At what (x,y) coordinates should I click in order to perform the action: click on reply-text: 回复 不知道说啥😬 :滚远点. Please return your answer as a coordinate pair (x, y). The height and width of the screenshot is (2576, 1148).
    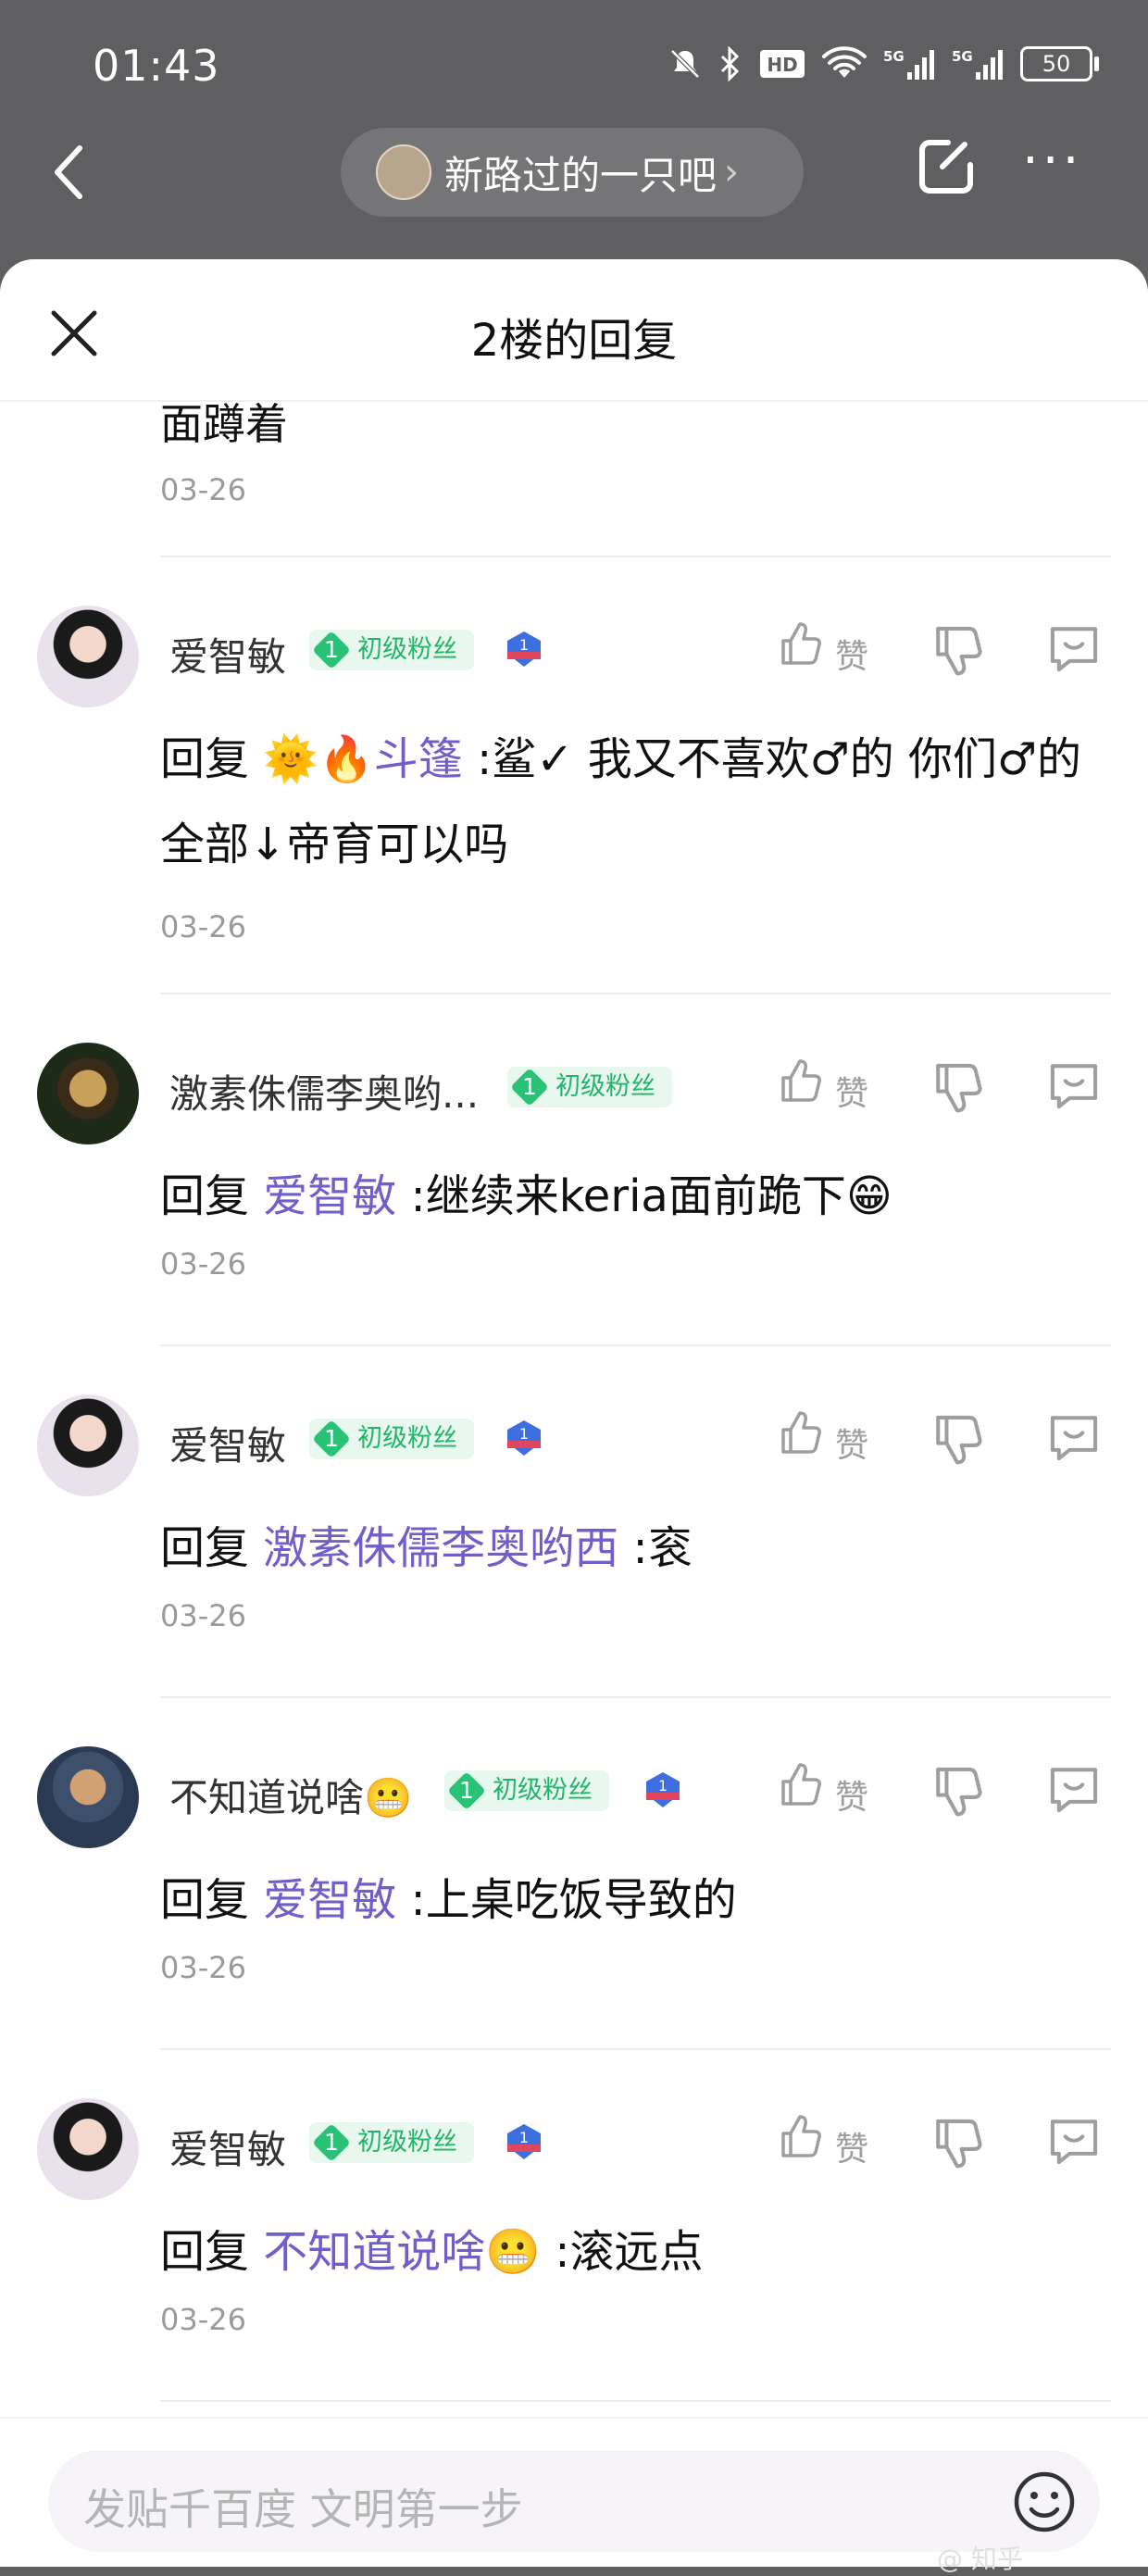
    Looking at the image, I should click on (632, 2252).